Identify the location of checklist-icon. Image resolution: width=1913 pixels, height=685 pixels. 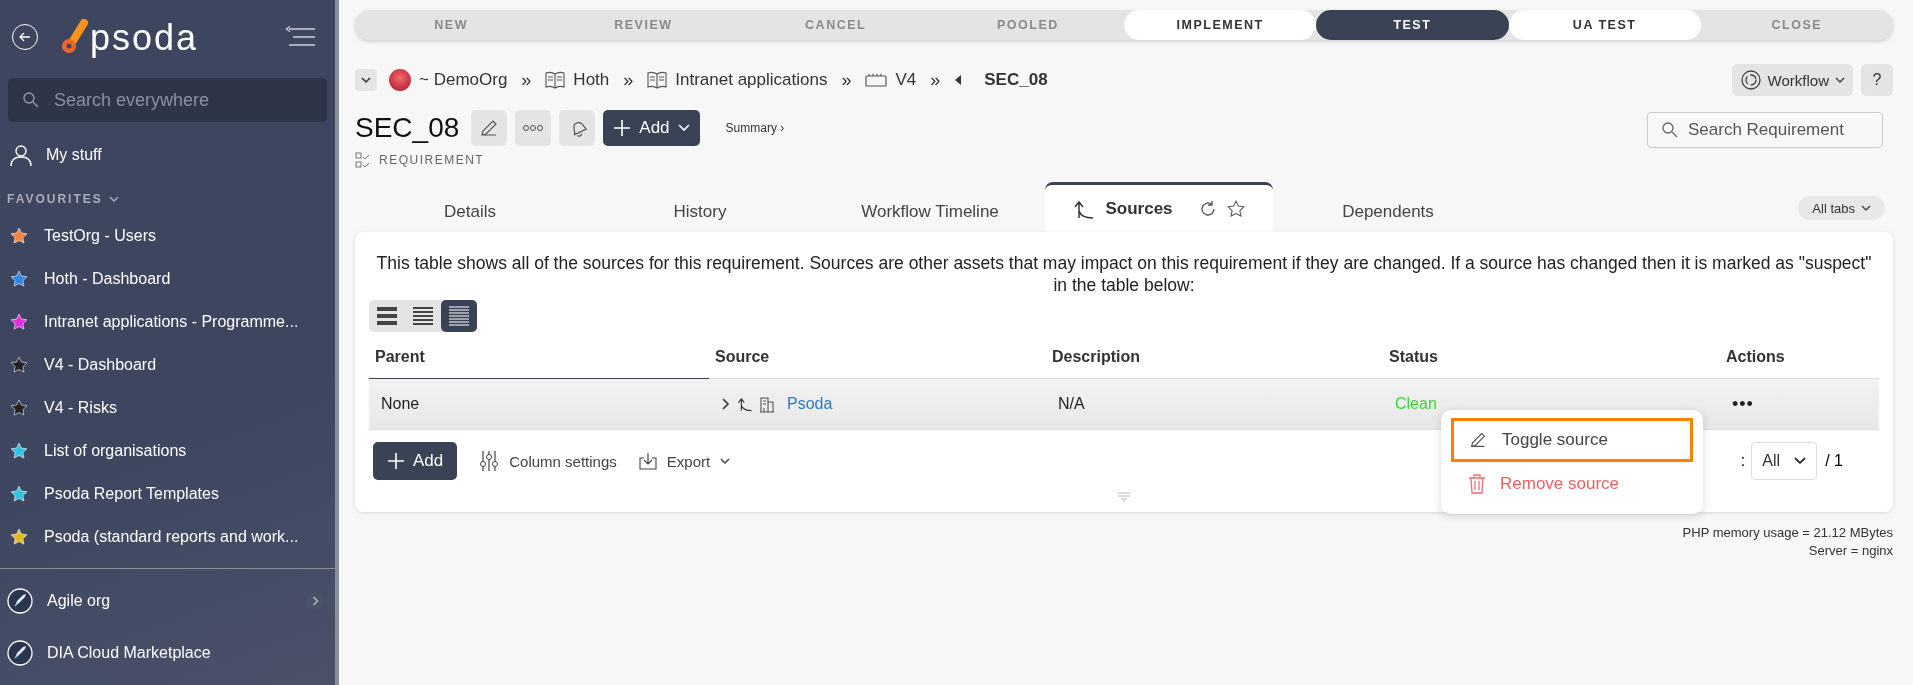
(363, 160).